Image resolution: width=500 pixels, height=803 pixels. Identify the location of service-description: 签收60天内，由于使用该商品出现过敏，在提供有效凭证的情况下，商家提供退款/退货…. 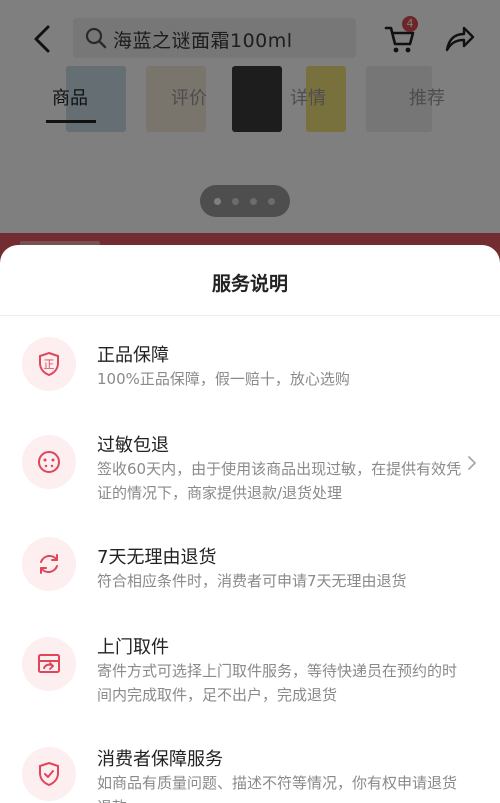
(279, 481).